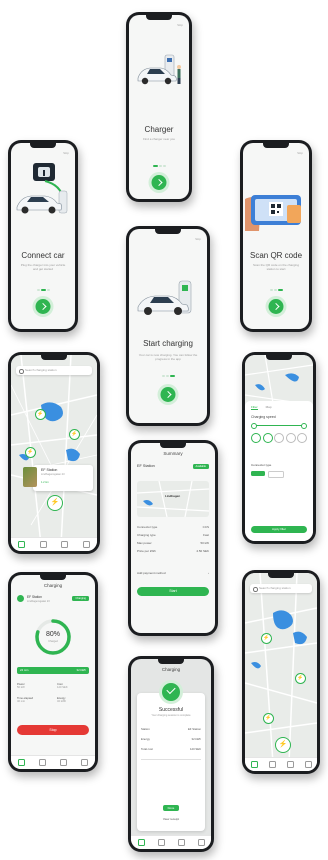 This screenshot has height=860, width=328. What do you see at coordinates (171, 749) in the screenshot?
I see `receipt-row: Total cost 120 SEK` at bounding box center [171, 749].